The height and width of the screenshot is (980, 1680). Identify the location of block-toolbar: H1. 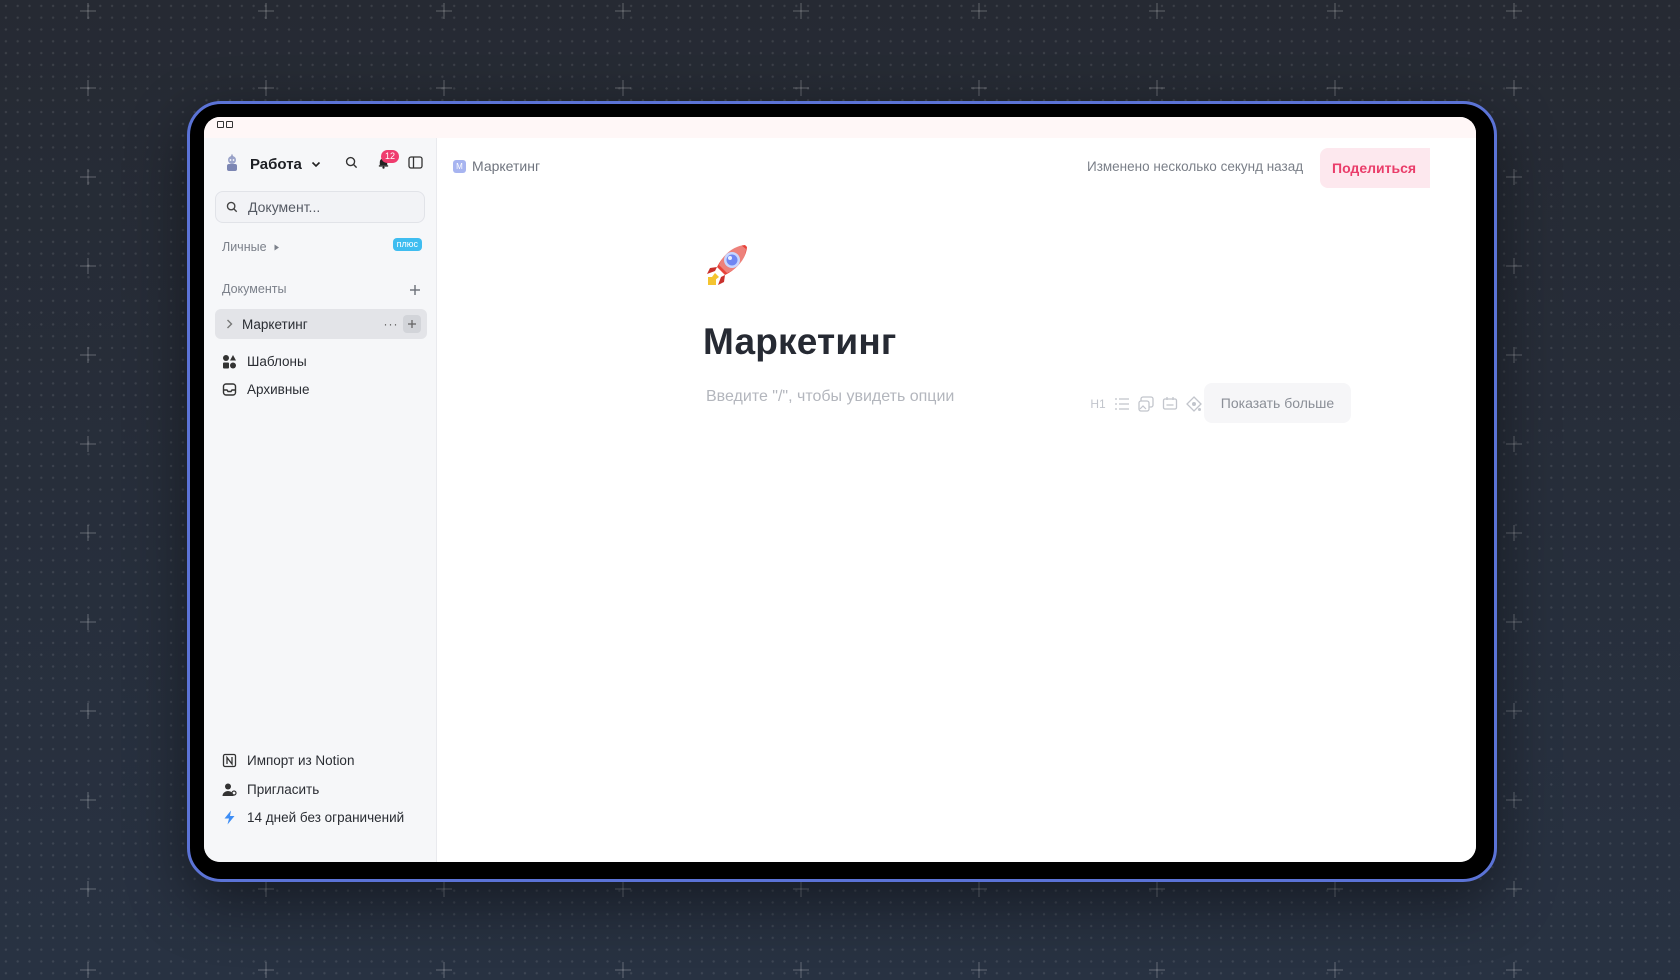
(1146, 404).